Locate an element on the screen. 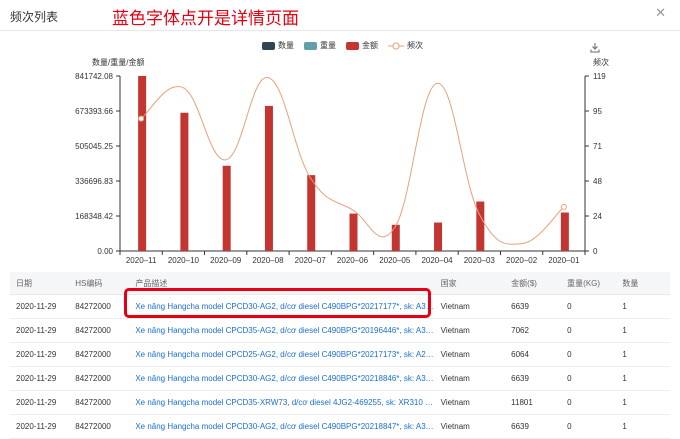  column-header: 产品描述 is located at coordinates (282, 283).